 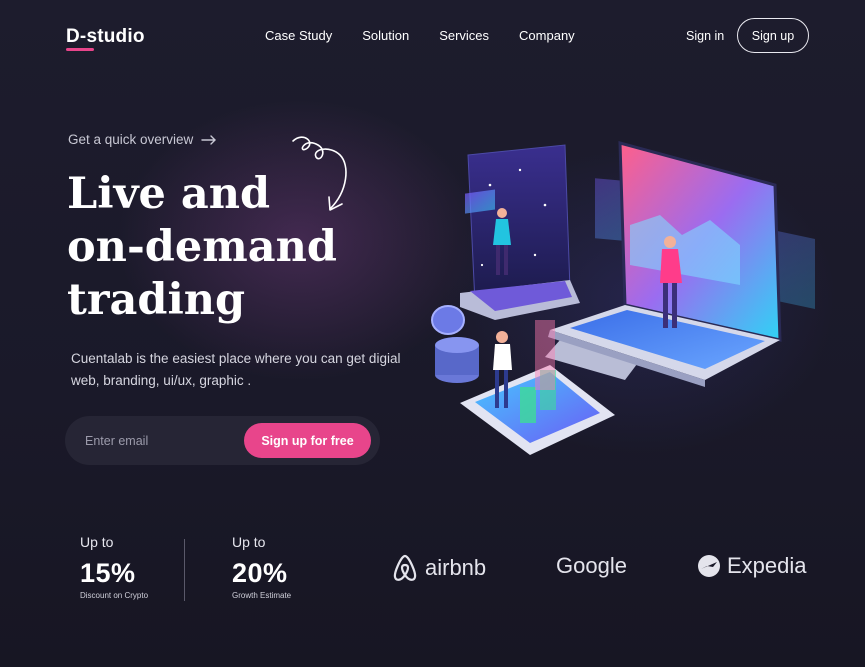 I want to click on brand-expedia: Expedia, so click(x=752, y=566).